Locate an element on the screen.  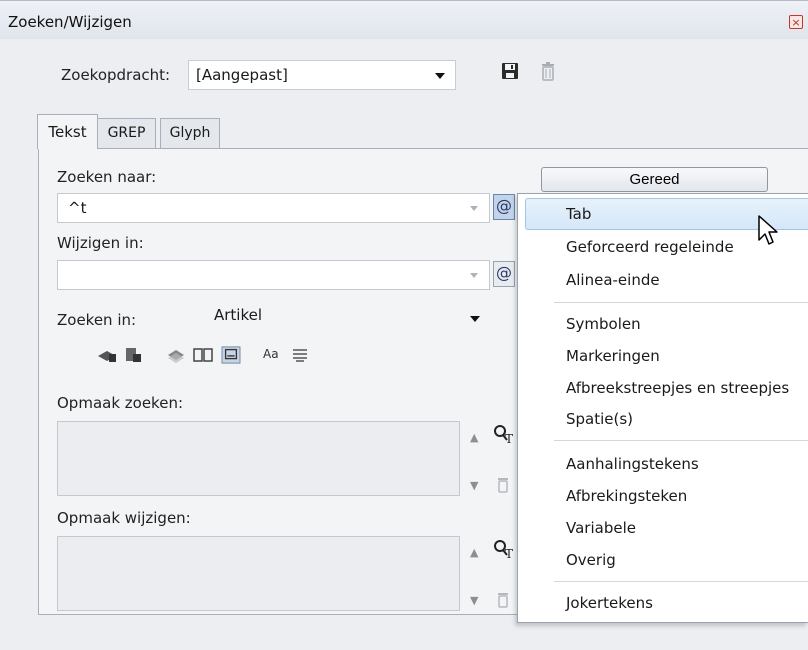
whole-word-icon is located at coordinates (300, 355).